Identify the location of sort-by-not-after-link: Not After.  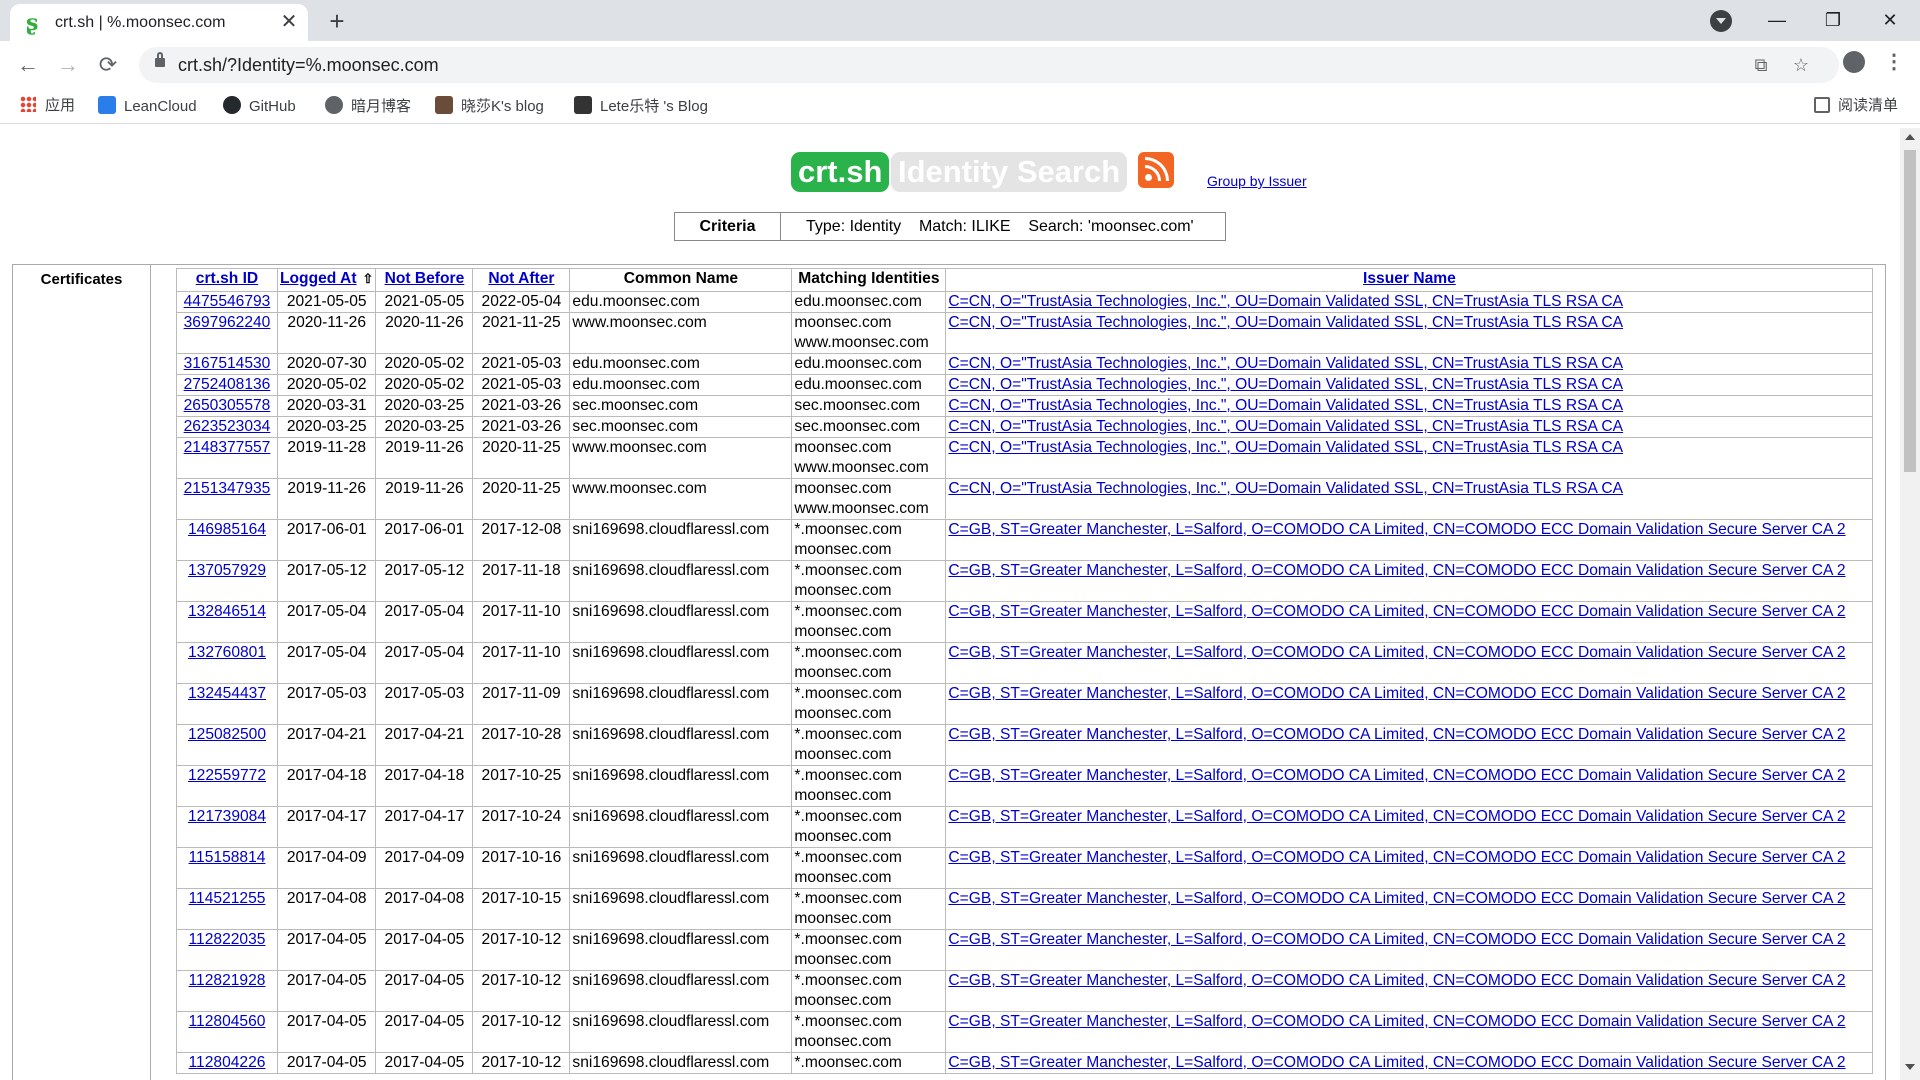
(521, 278).